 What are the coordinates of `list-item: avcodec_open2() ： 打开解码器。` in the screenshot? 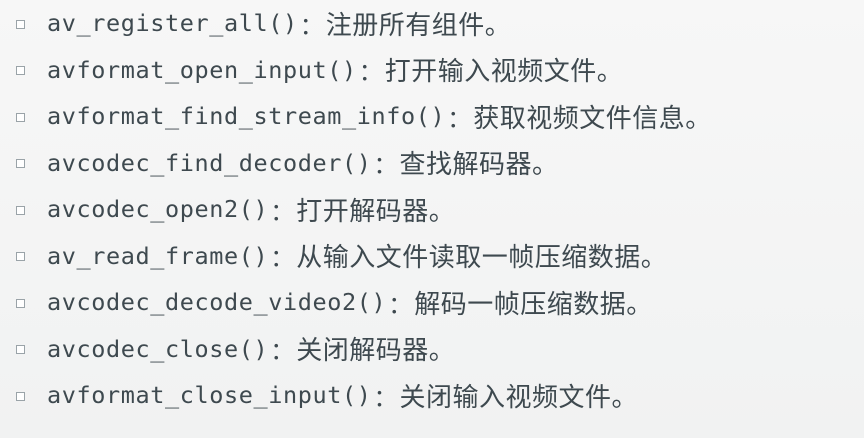 It's located at (440, 209).